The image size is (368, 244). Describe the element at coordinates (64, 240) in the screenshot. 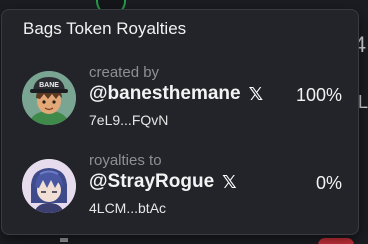

I see `background-fragment` at that location.